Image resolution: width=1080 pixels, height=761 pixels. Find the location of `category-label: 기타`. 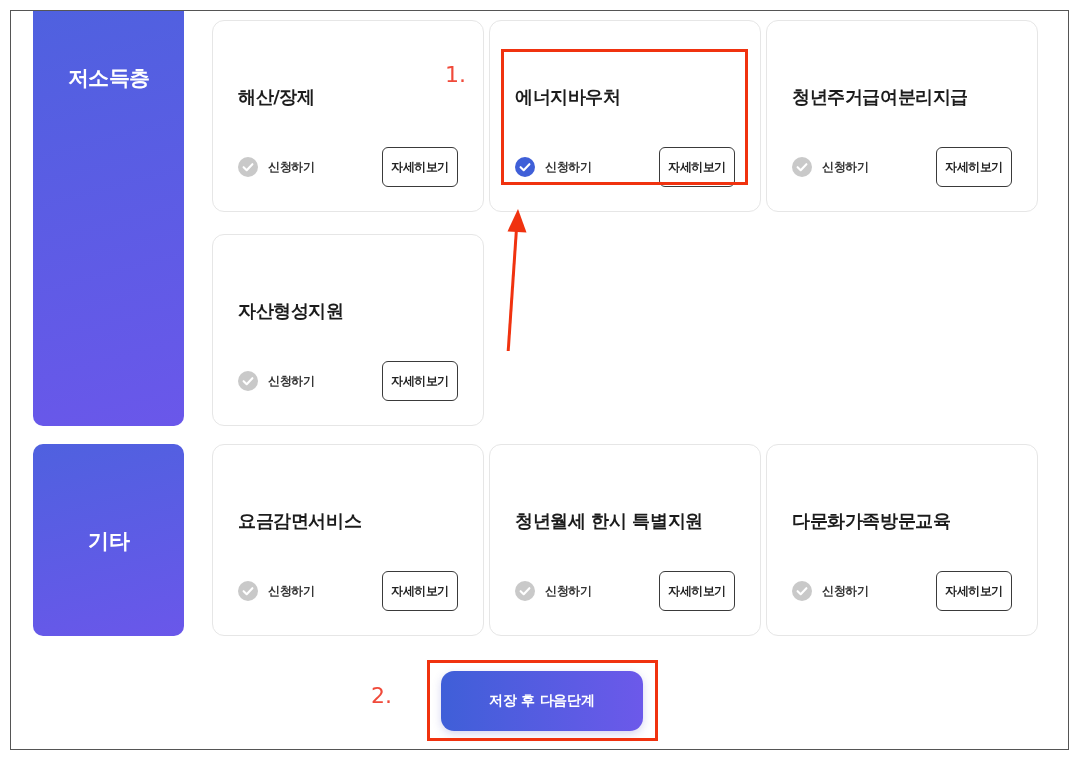

category-label: 기타 is located at coordinates (108, 541).